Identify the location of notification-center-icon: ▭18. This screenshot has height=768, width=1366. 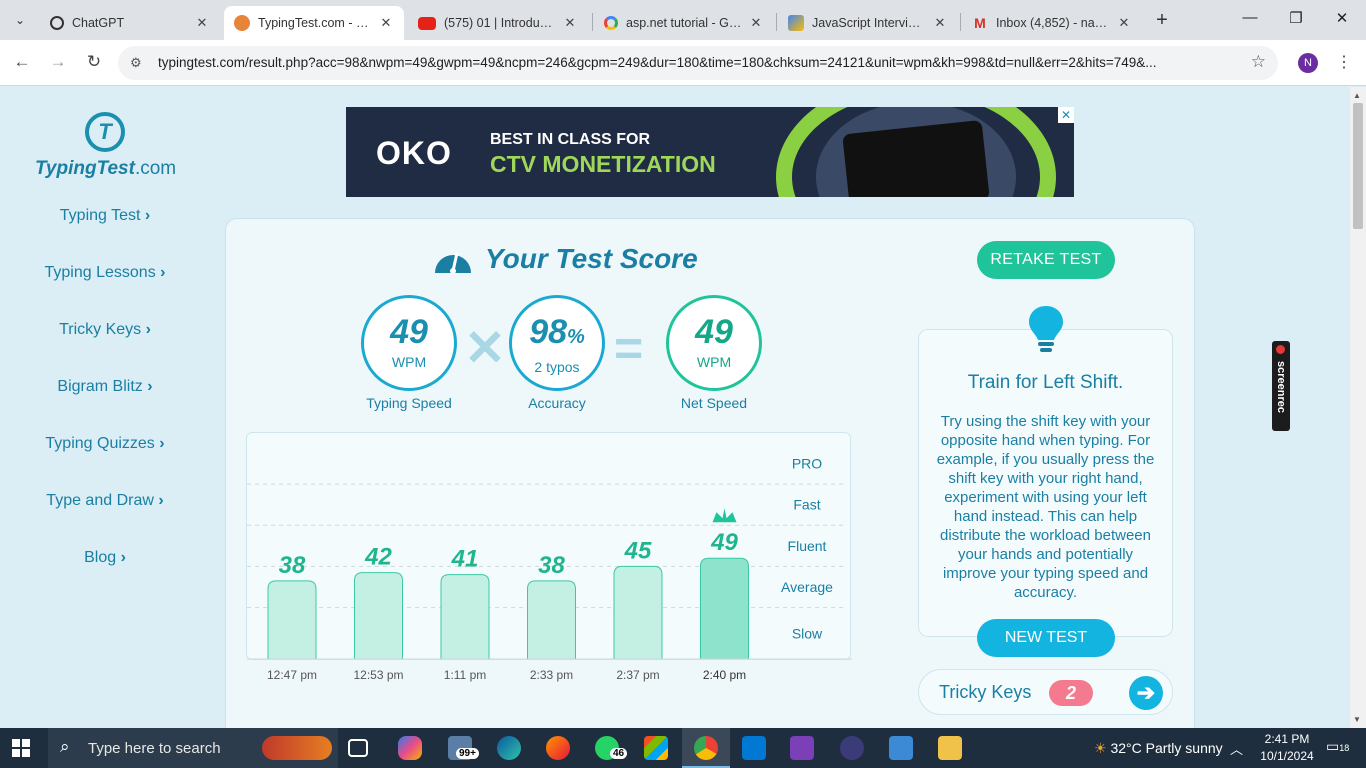
(1337, 746).